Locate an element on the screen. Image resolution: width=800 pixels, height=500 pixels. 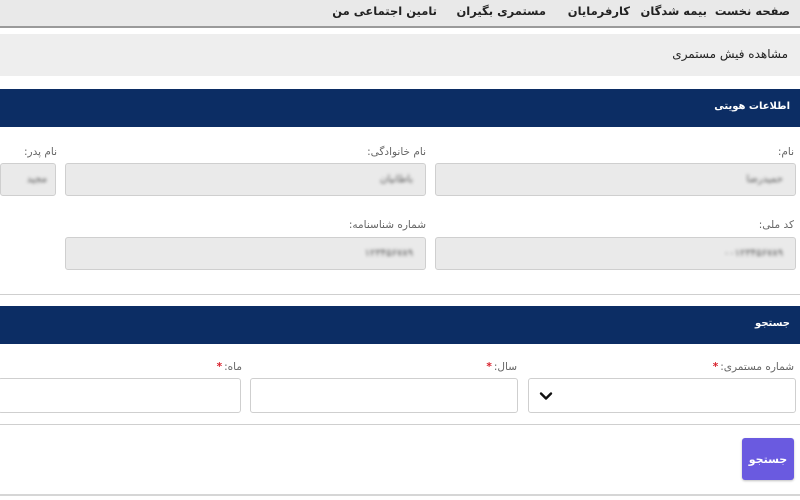
national-code-field: ۰۰۱۲۳۴۵۶۷۸۹ is located at coordinates (615, 253).